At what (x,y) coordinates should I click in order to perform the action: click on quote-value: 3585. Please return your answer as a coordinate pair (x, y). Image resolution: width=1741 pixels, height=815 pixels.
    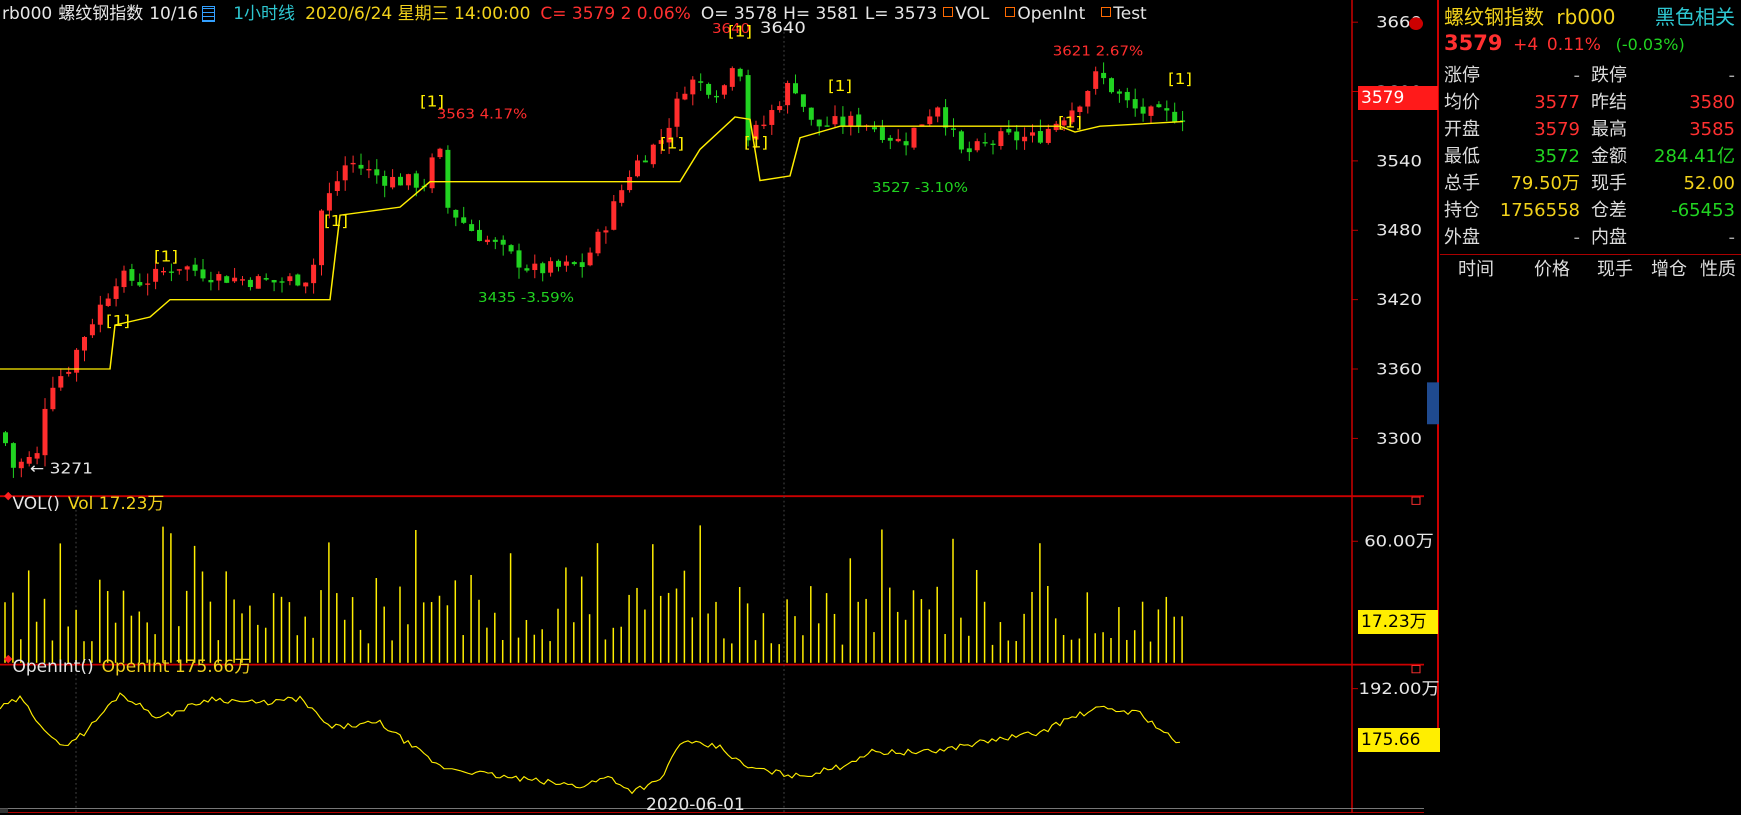
    Looking at the image, I should click on (1712, 129).